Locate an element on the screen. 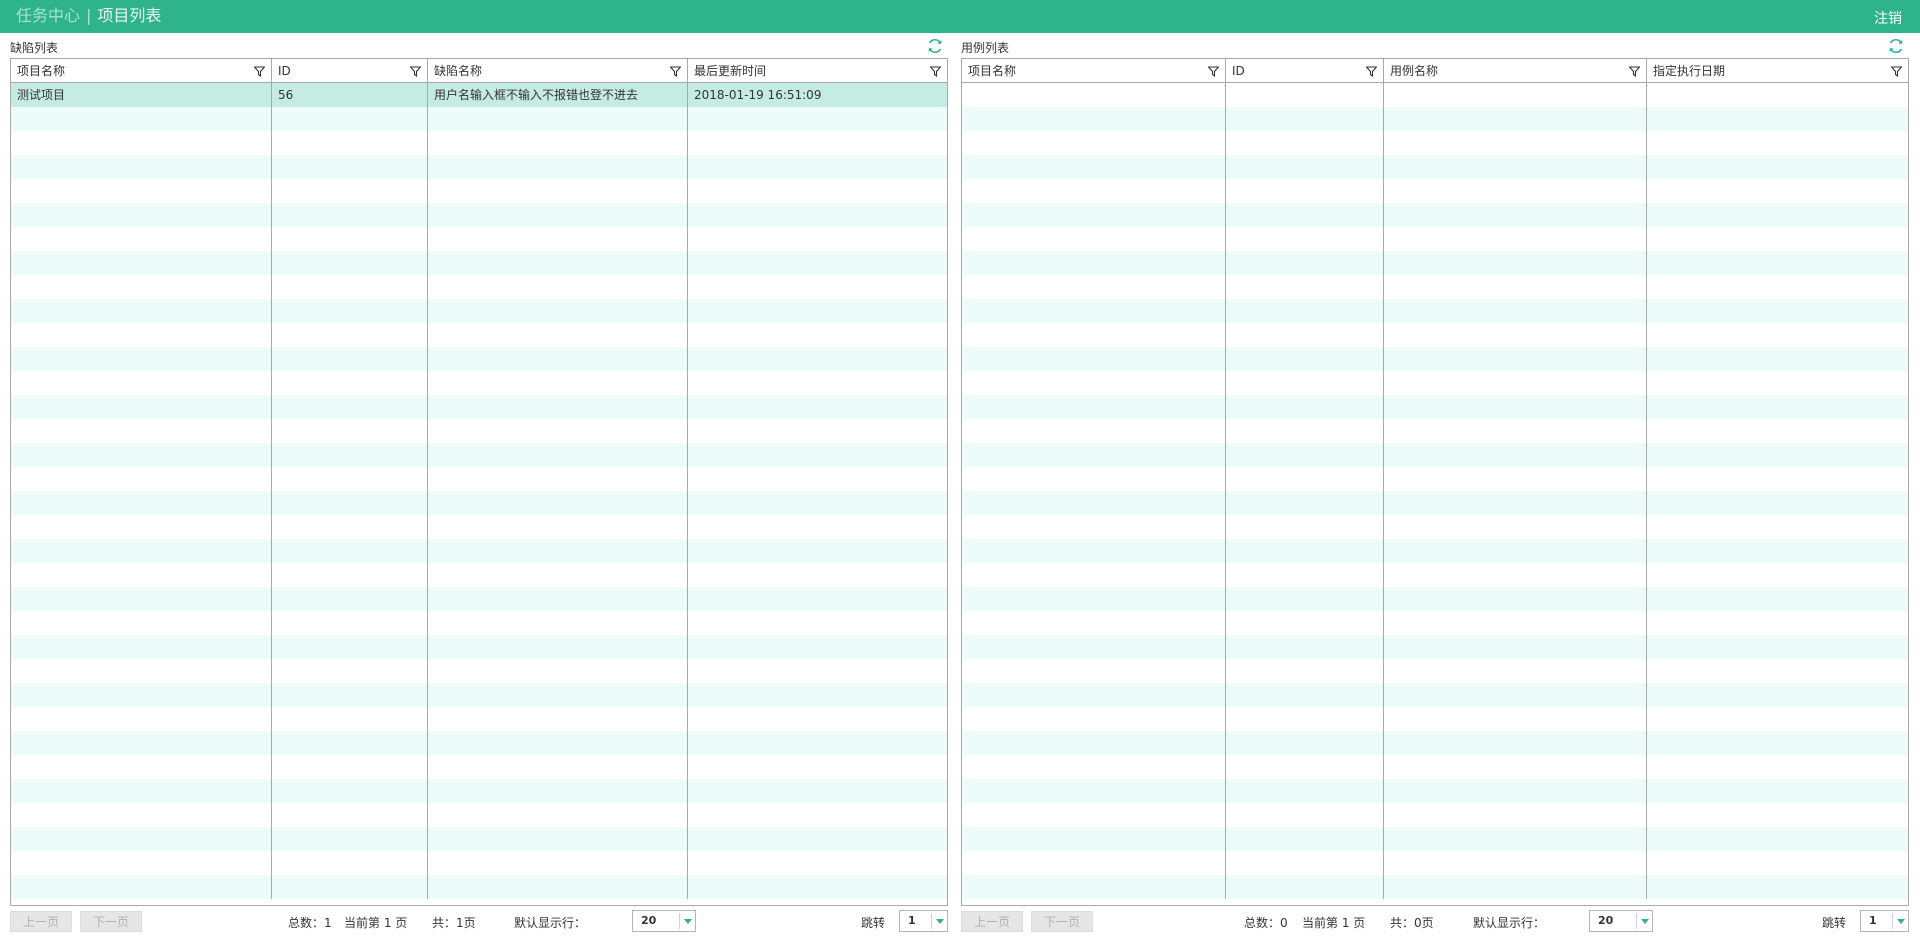 The height and width of the screenshot is (941, 1920). breadcrumb-task-center: 任务中心 is located at coordinates (48, 15).